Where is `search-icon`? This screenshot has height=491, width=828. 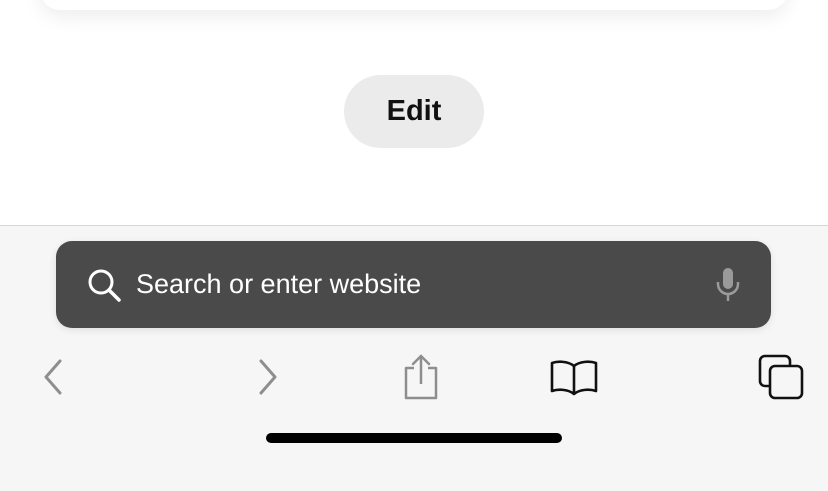 search-icon is located at coordinates (104, 284).